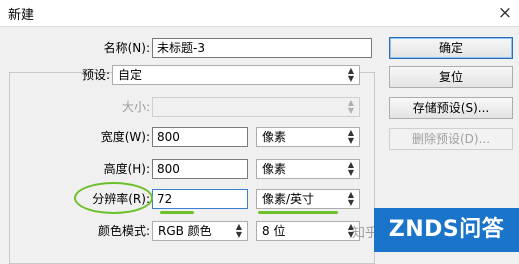  Describe the element at coordinates (256, 107) in the screenshot. I see `size-select: ▲ ▼` at that location.